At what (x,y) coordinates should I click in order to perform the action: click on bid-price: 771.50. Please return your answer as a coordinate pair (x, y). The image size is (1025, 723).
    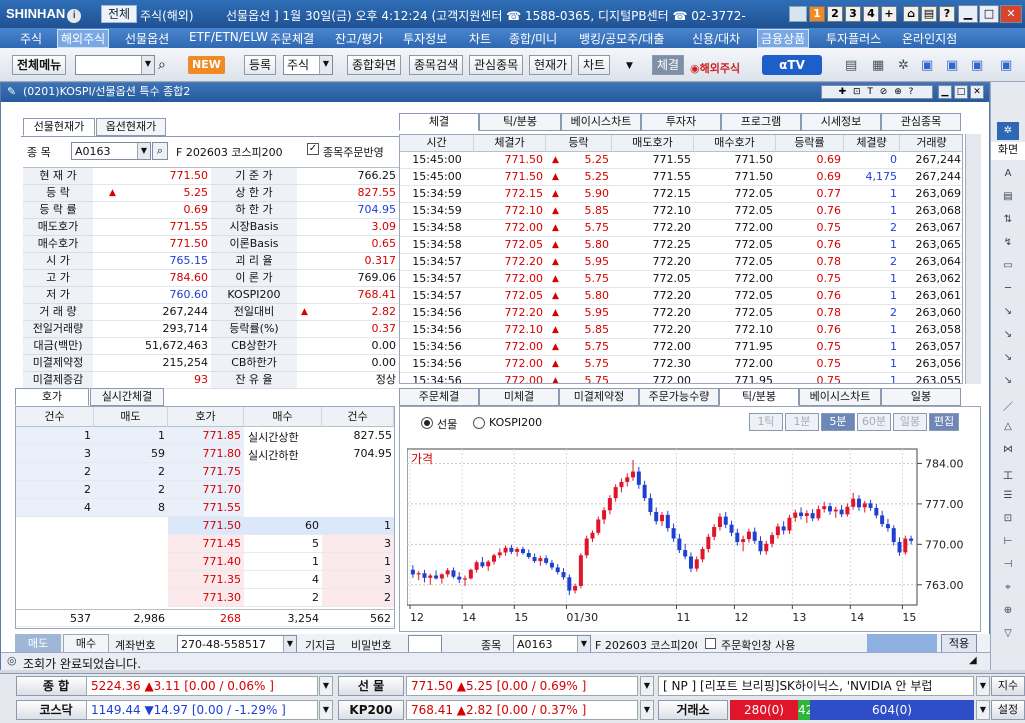
    Looking at the image, I should click on (206, 526).